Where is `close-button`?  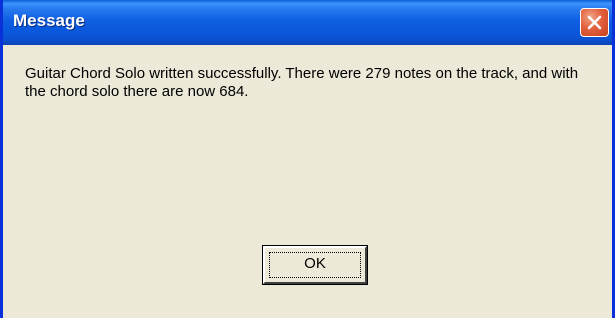
close-button is located at coordinates (594, 22).